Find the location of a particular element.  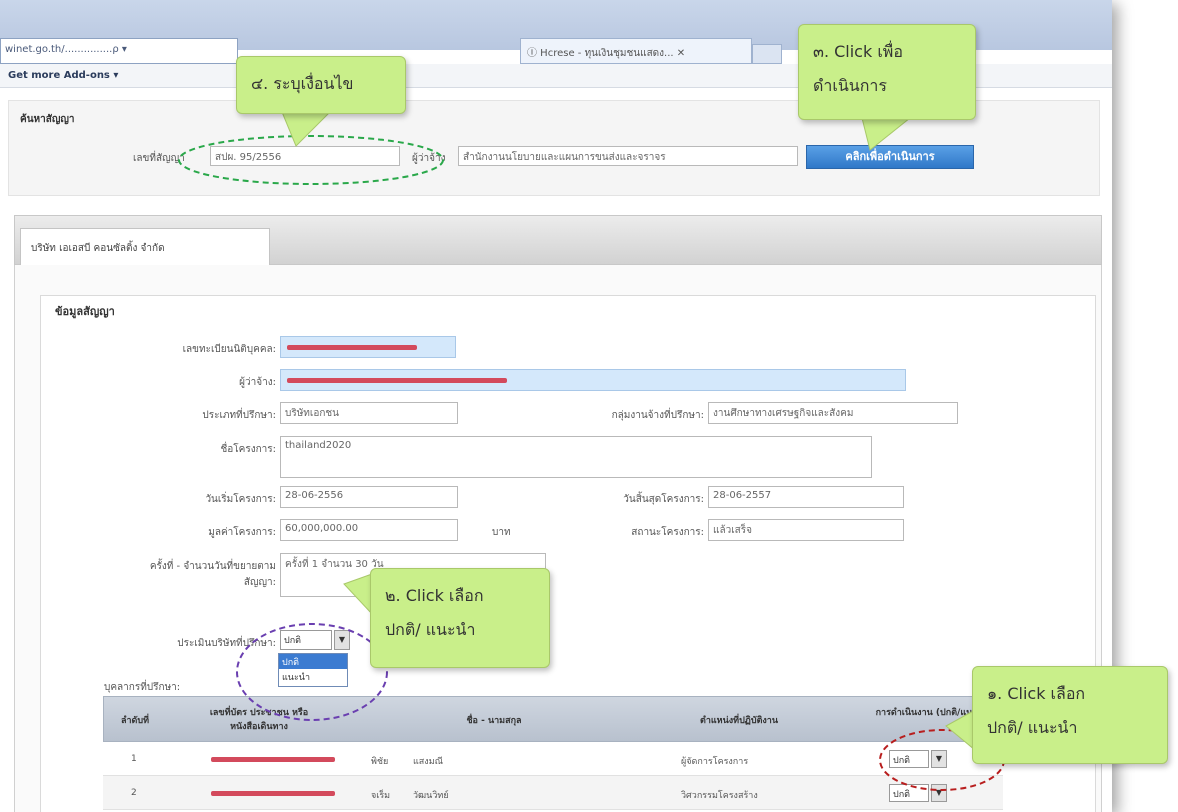

callout-pointer-step1 is located at coordinates (960, 730).